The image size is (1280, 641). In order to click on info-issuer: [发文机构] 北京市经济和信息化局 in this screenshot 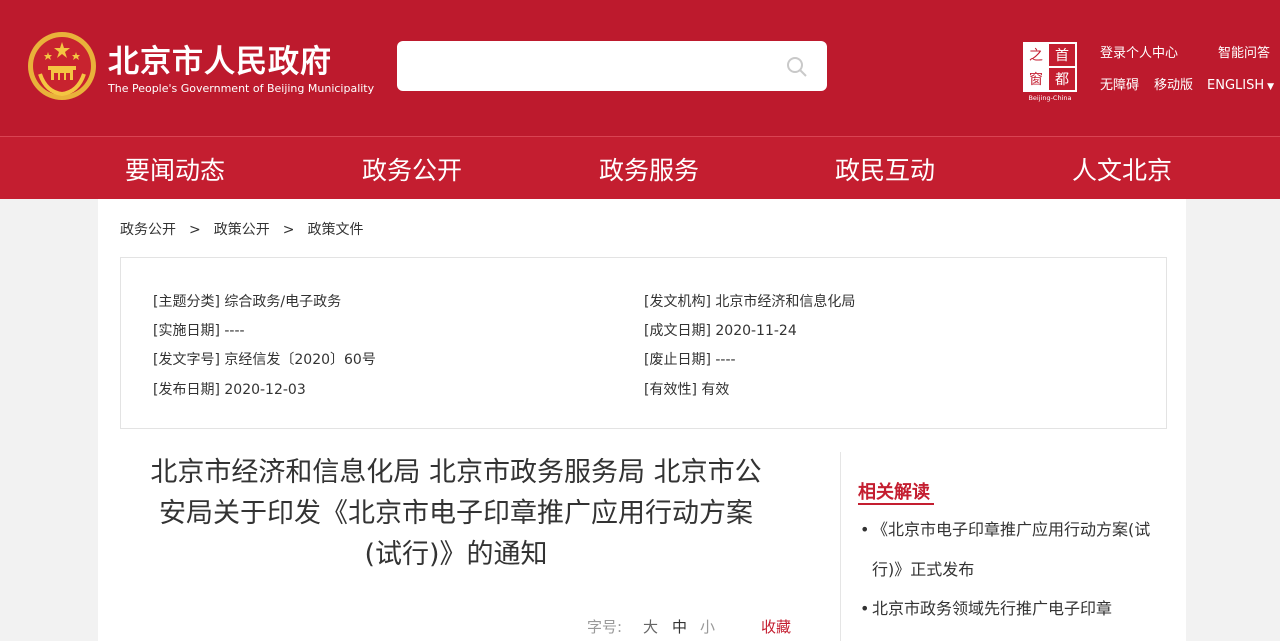, I will do `click(750, 302)`.